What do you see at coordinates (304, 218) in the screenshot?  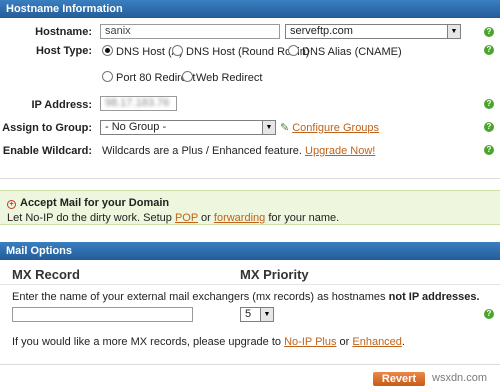 I see `accept-mail-suffix: for your name.` at bounding box center [304, 218].